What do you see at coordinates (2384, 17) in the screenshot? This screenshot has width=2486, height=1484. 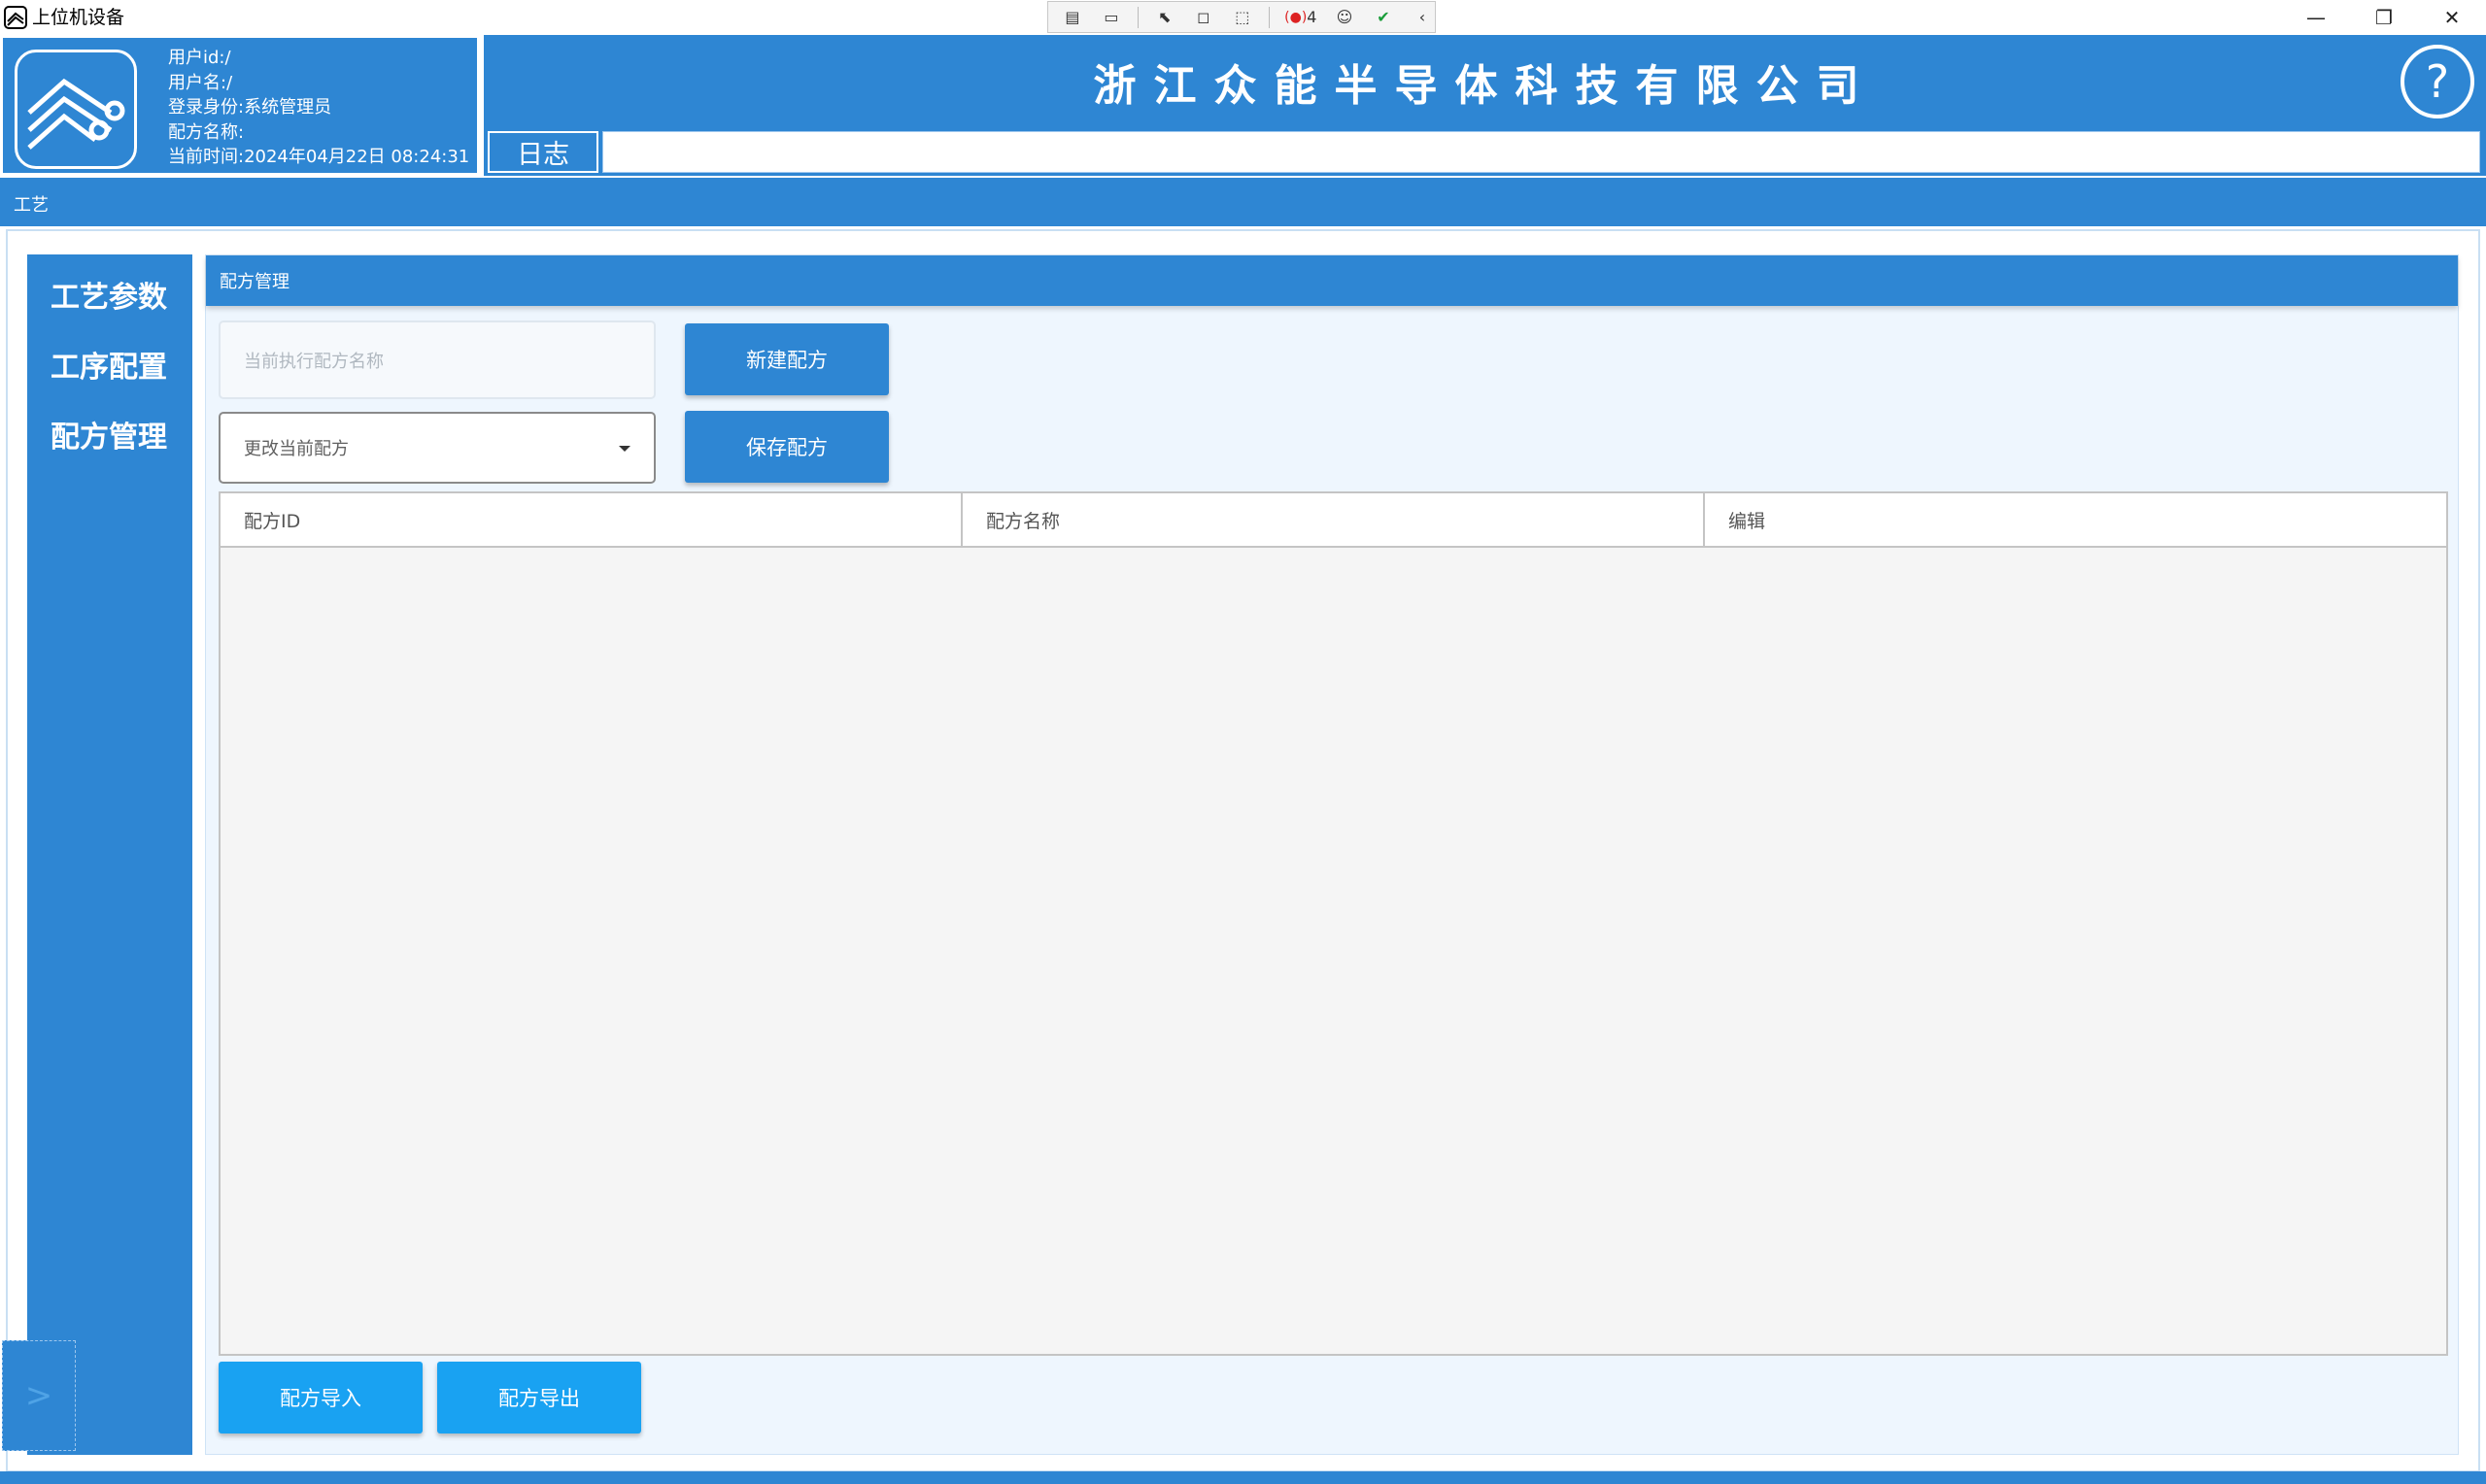 I see `restore-button: ❐` at bounding box center [2384, 17].